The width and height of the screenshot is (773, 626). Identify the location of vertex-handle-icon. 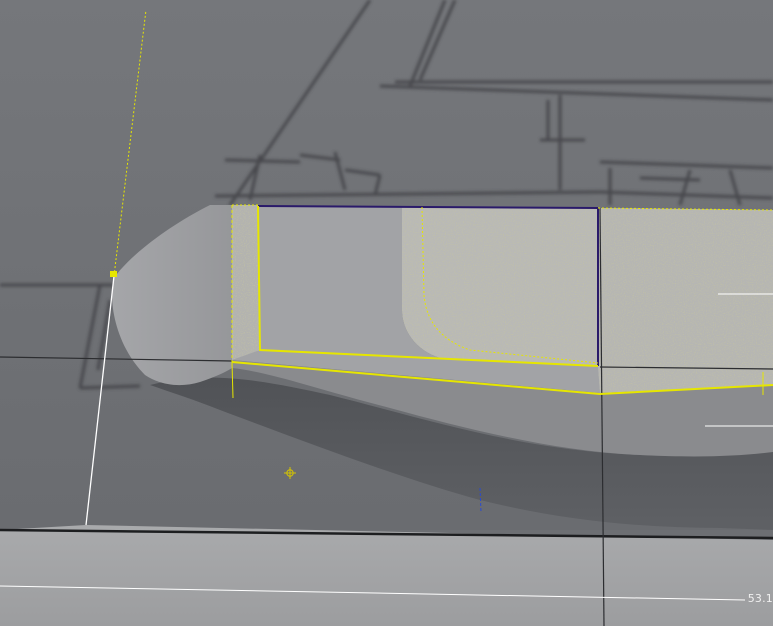
(113, 274).